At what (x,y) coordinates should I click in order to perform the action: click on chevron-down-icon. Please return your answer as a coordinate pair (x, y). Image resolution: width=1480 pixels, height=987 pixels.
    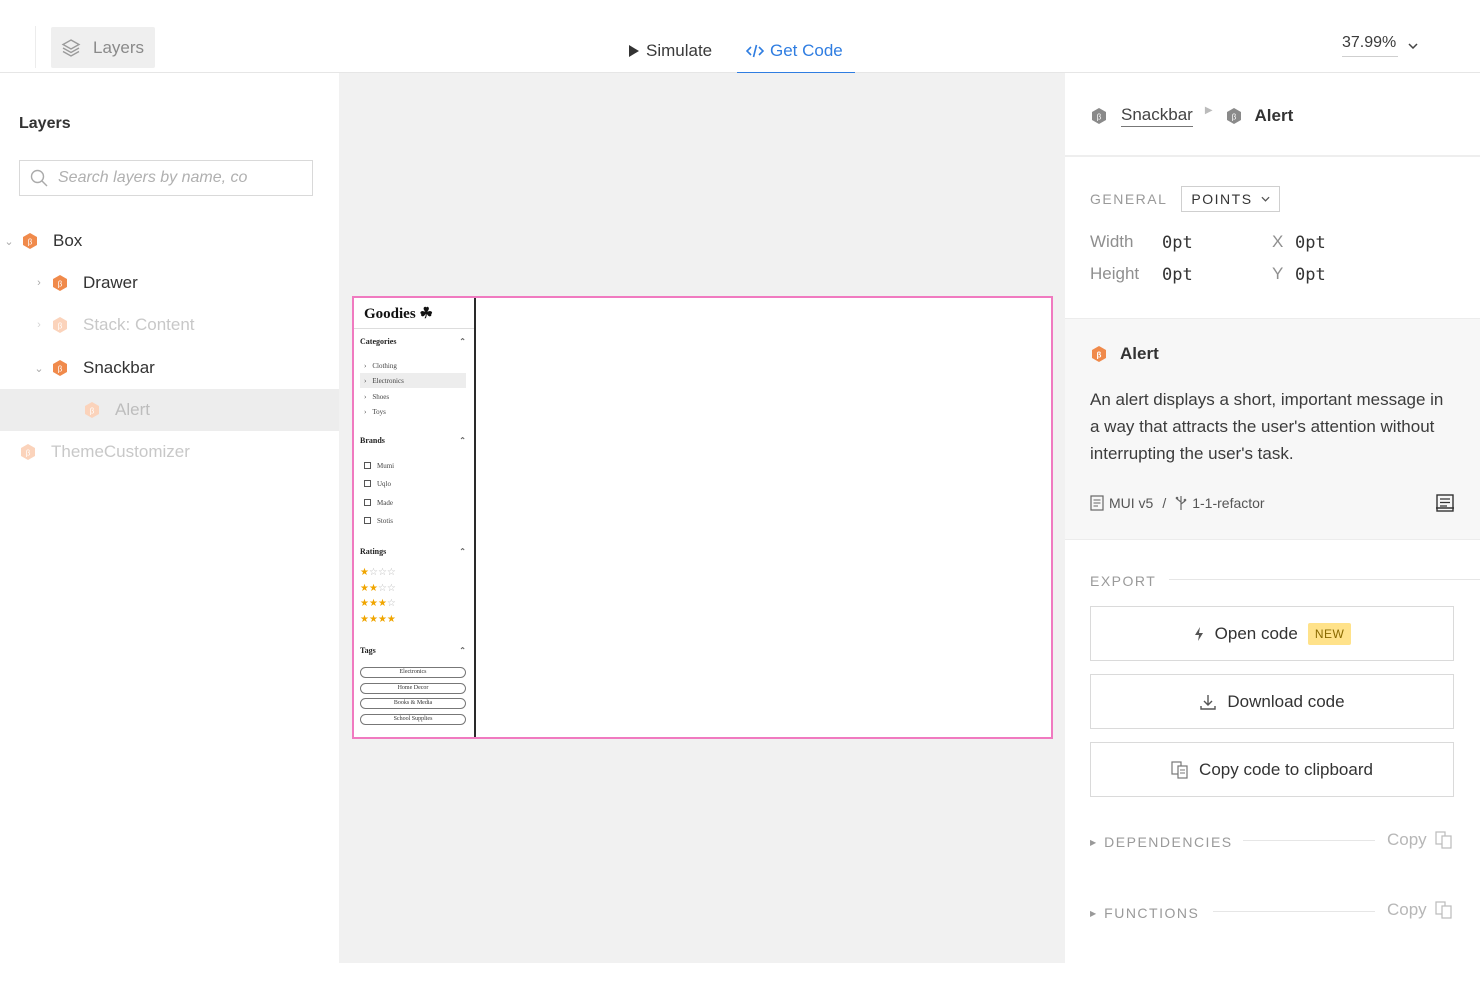
    Looking at the image, I should click on (1265, 199).